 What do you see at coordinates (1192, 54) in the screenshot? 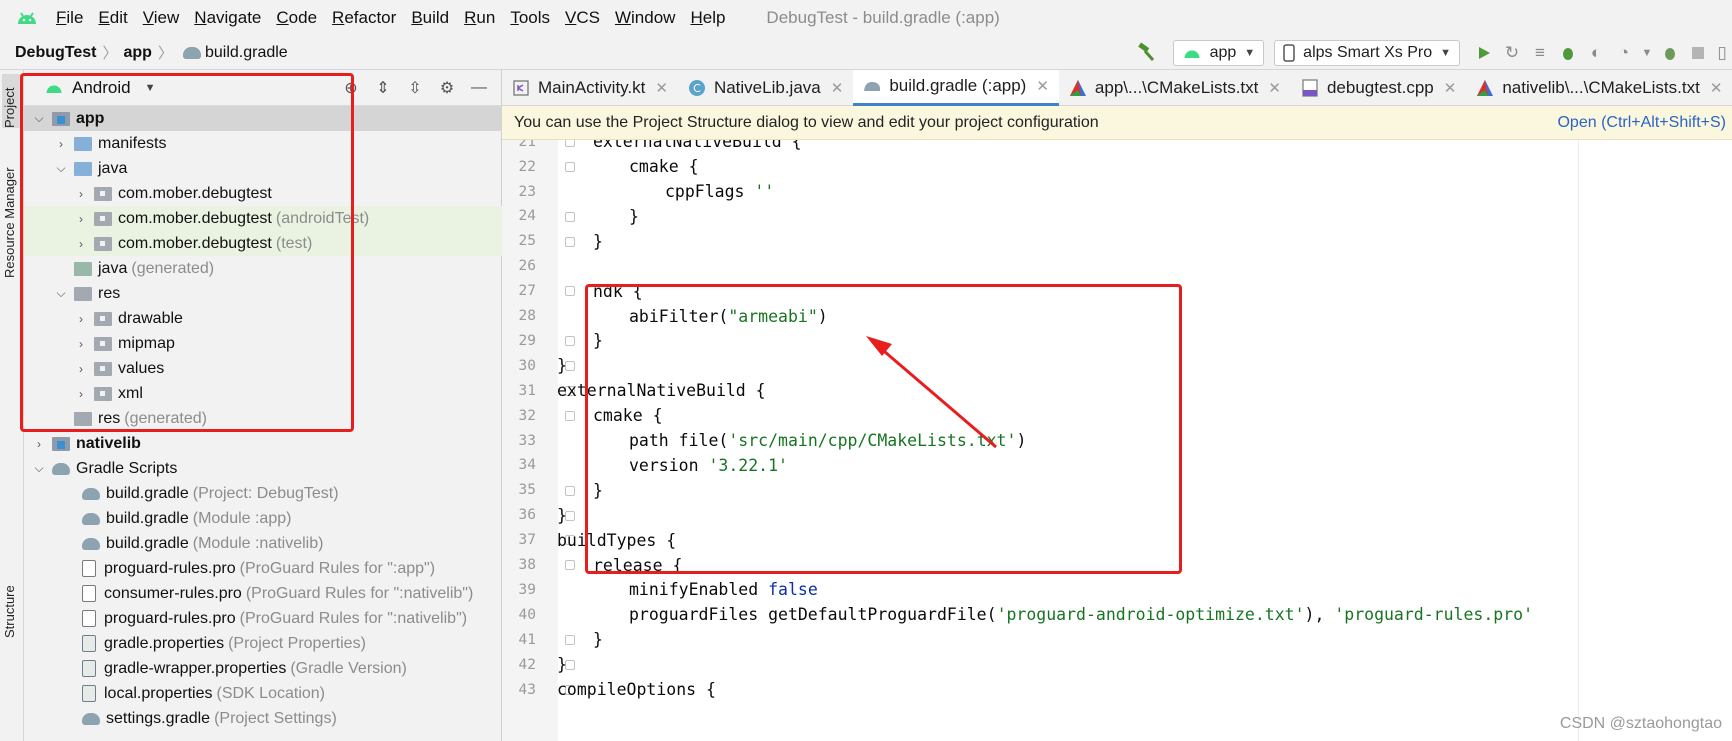
I see `android-icon` at bounding box center [1192, 54].